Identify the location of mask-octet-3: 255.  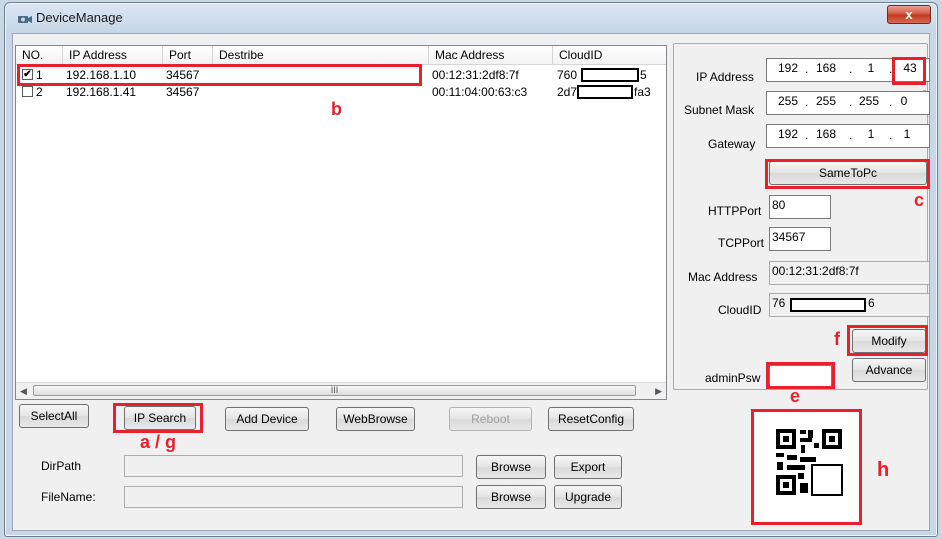
(869, 101).